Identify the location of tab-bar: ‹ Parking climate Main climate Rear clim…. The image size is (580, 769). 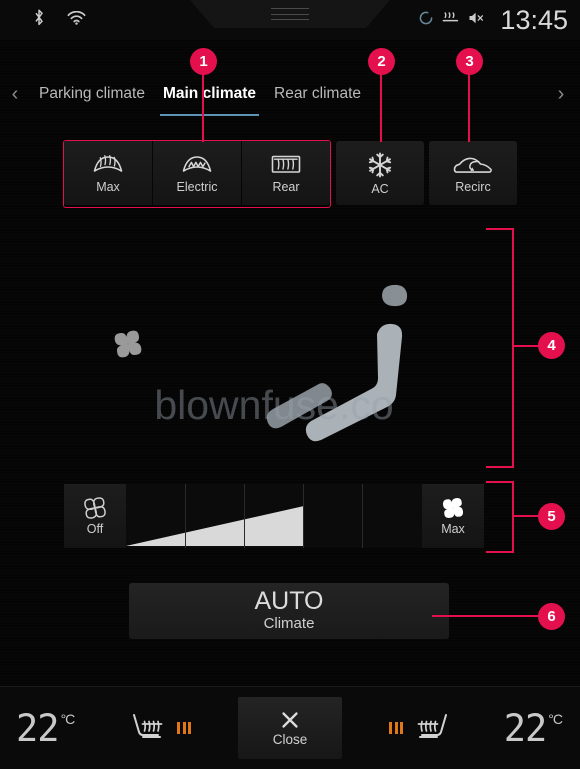
(290, 94).